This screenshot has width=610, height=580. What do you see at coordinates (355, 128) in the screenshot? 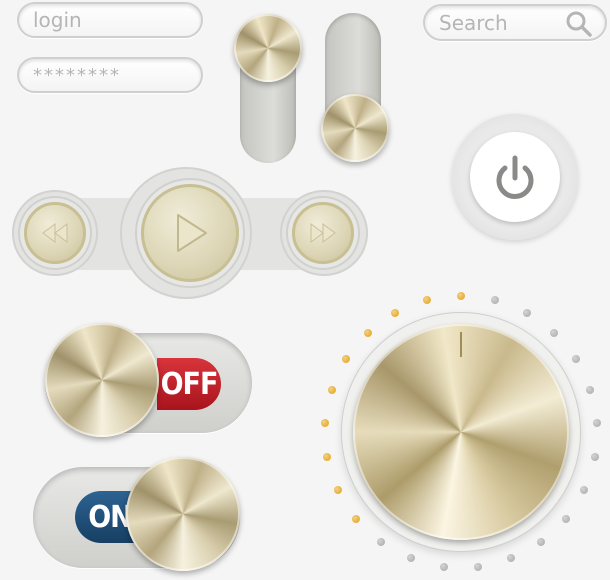
I see `vertical-toggle-2-knob` at bounding box center [355, 128].